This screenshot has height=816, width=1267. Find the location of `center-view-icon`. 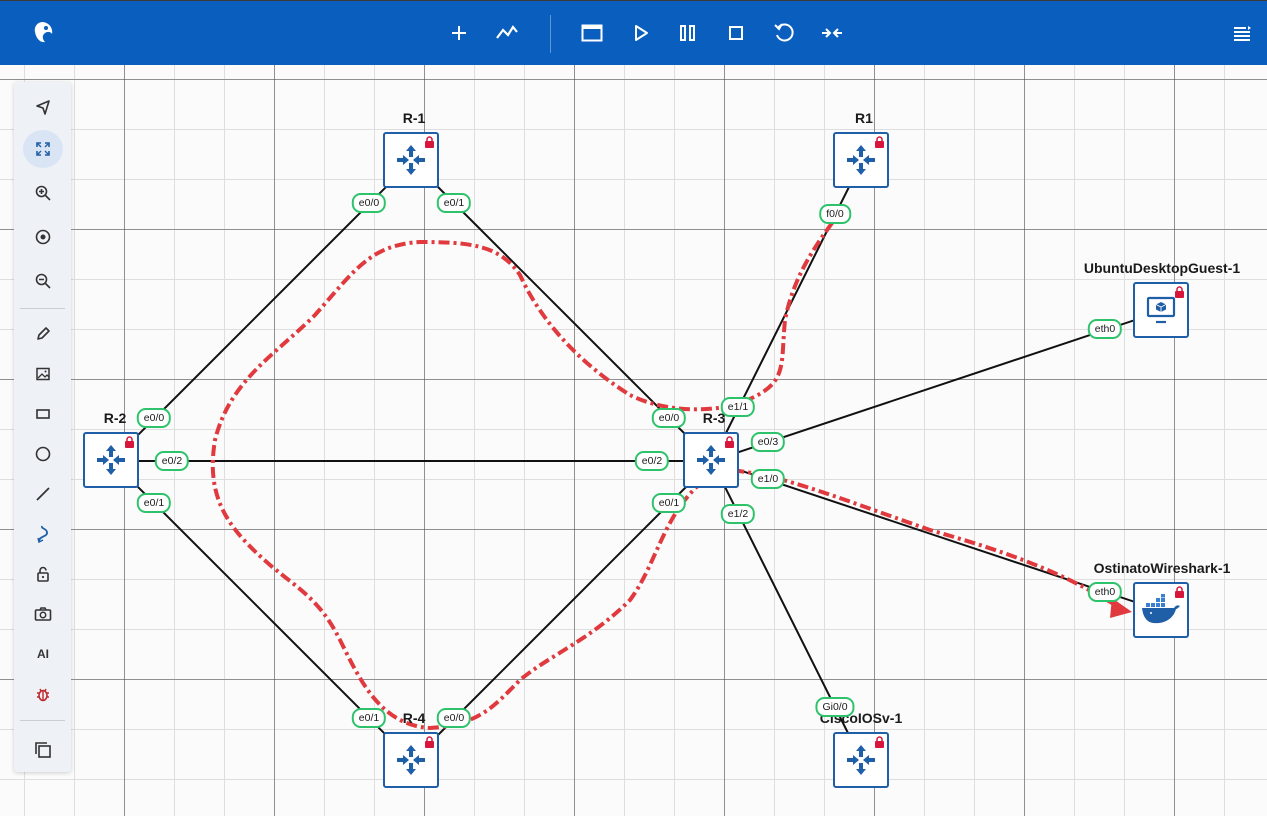

center-view-icon is located at coordinates (43, 237).